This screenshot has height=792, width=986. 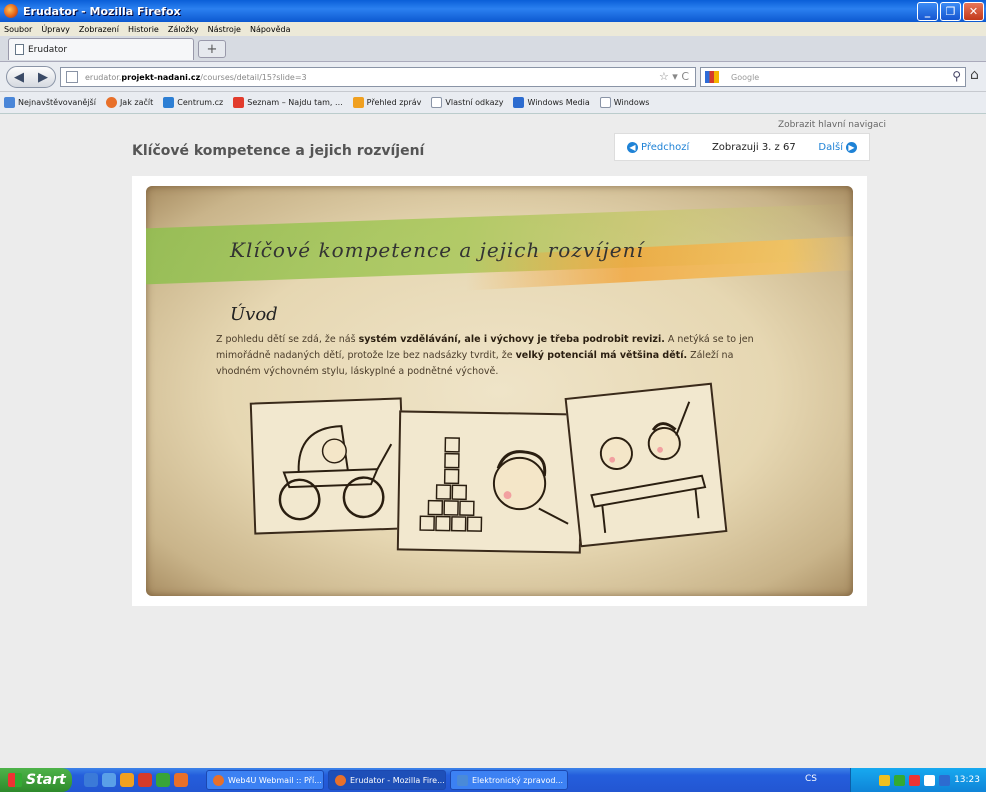 What do you see at coordinates (967, 780) in the screenshot?
I see `clock: 13:23` at bounding box center [967, 780].